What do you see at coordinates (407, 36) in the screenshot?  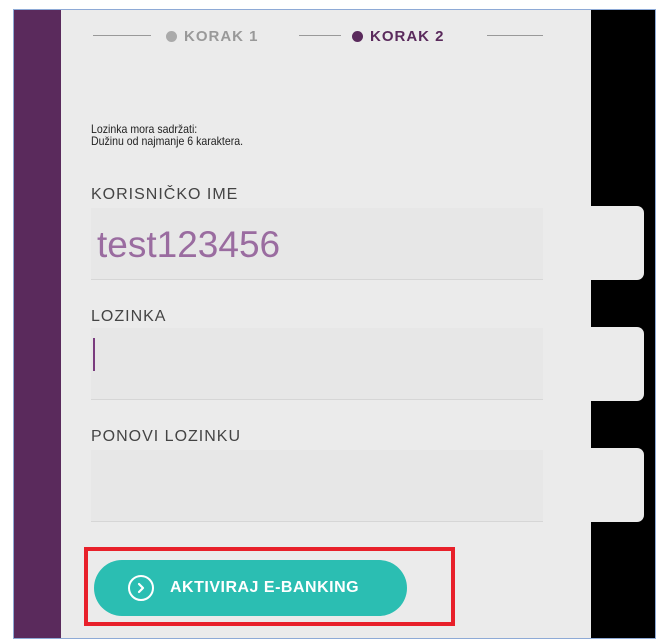 I see `step-2-label: KORAK 2` at bounding box center [407, 36].